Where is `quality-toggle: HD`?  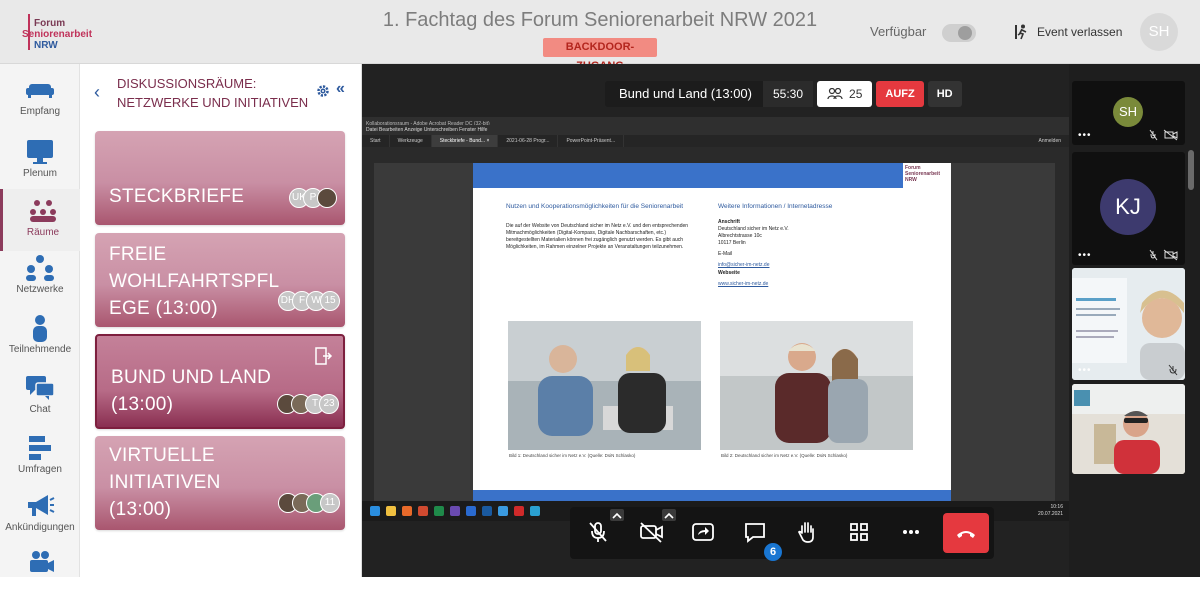 quality-toggle: HD is located at coordinates (944, 94).